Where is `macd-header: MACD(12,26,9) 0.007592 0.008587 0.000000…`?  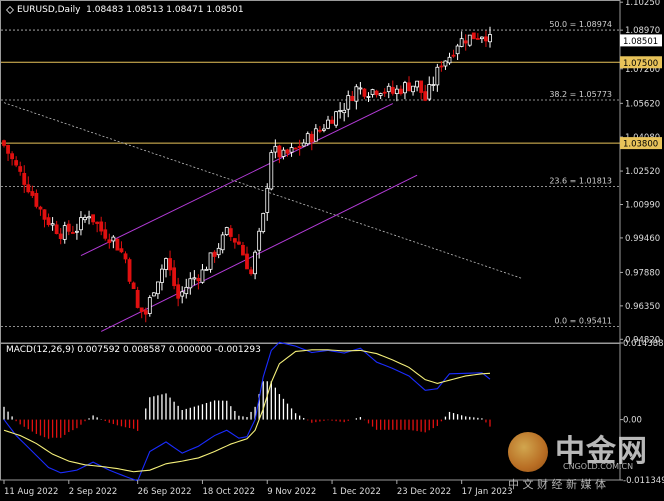
macd-header: MACD(12,26,9) 0.007592 0.008587 0.000000… is located at coordinates (133, 350).